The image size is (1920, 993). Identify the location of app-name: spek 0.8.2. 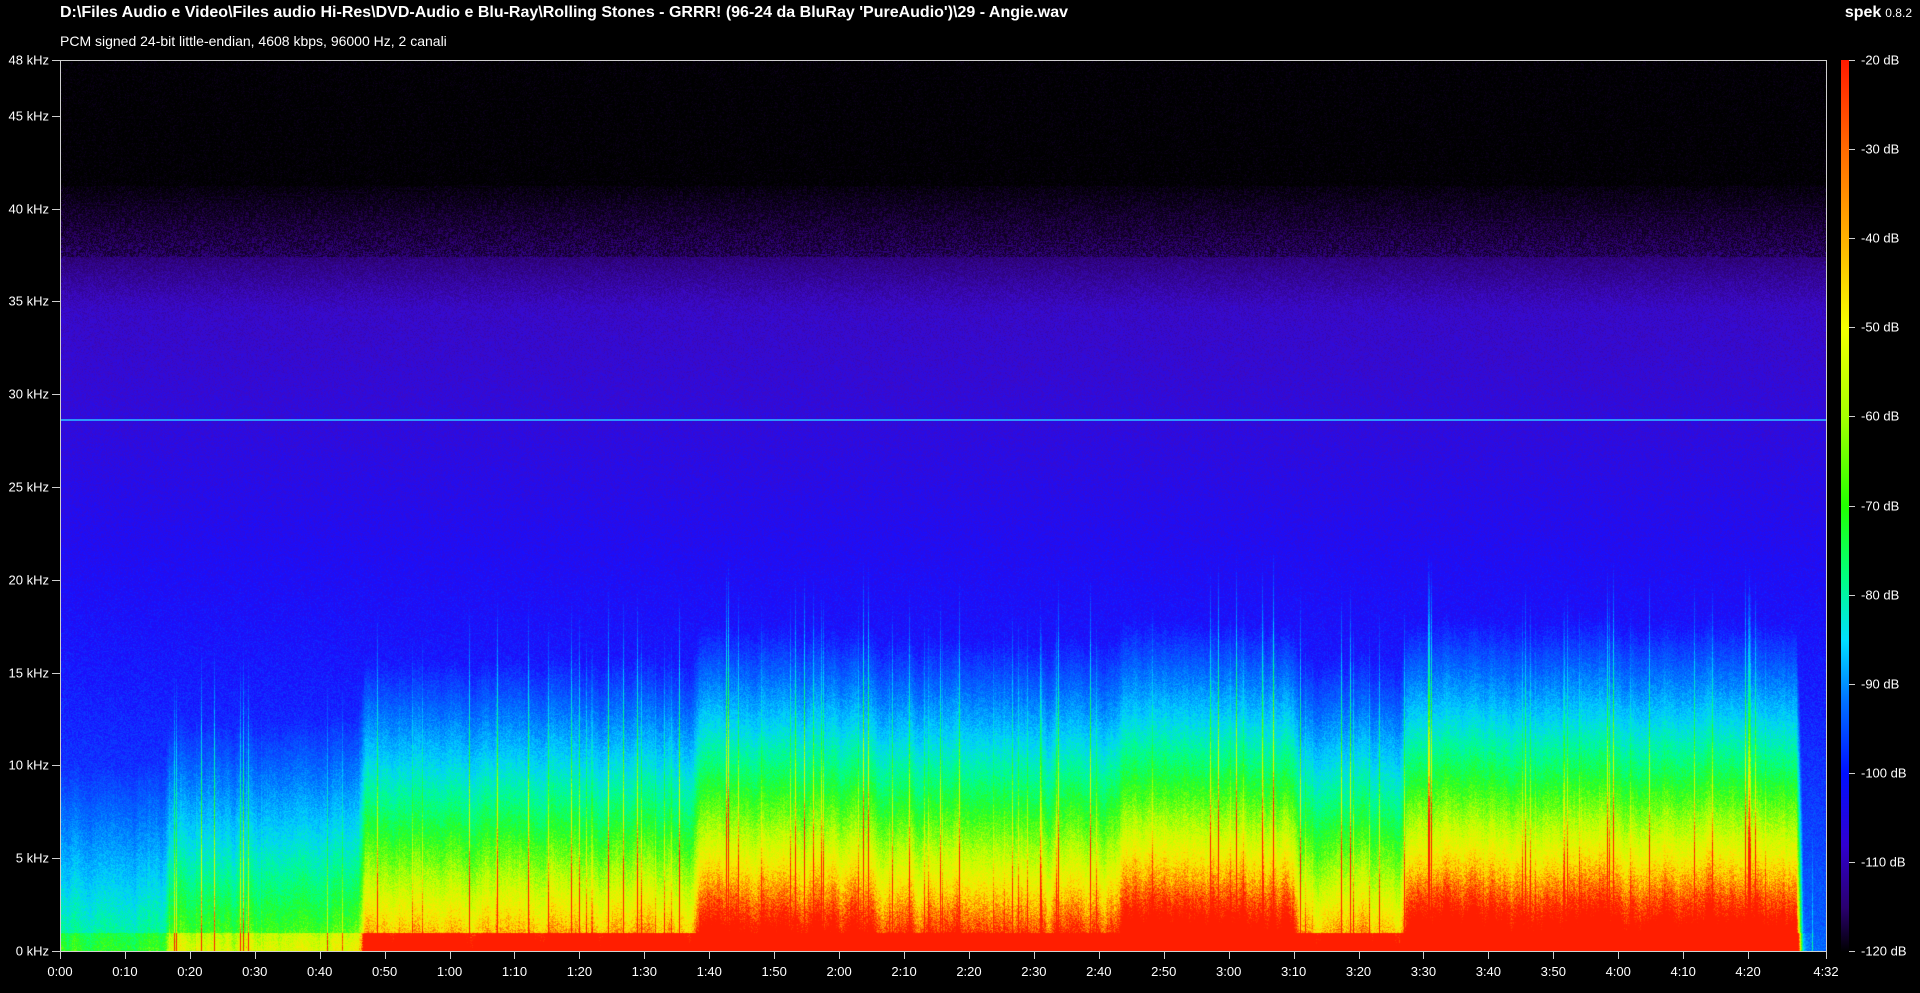
(1878, 13).